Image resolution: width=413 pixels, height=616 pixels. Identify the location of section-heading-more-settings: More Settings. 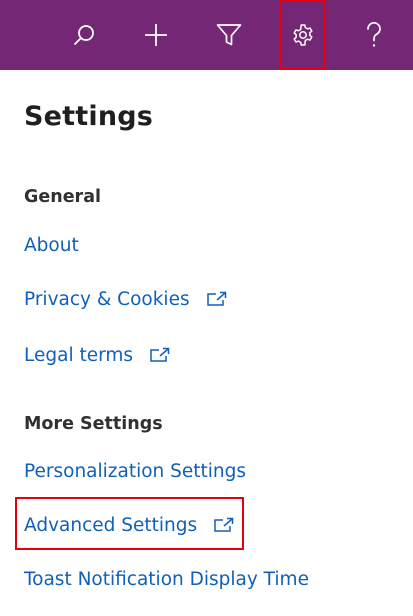
(93, 424).